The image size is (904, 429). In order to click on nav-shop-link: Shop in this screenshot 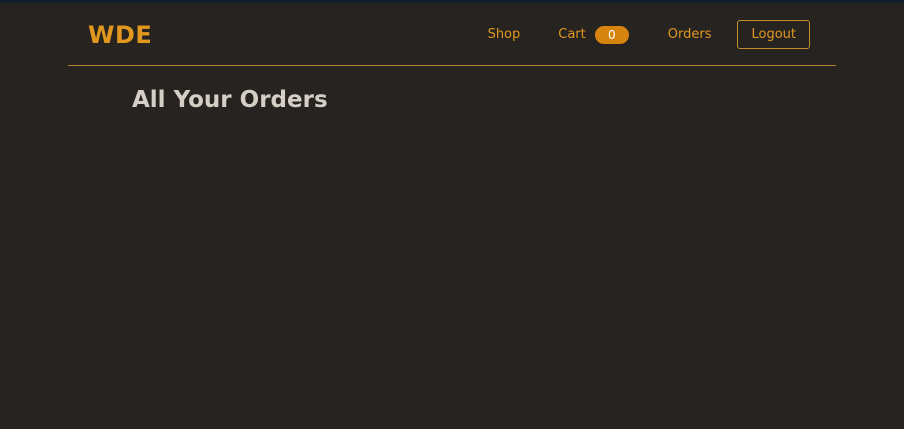, I will do `click(504, 34)`.